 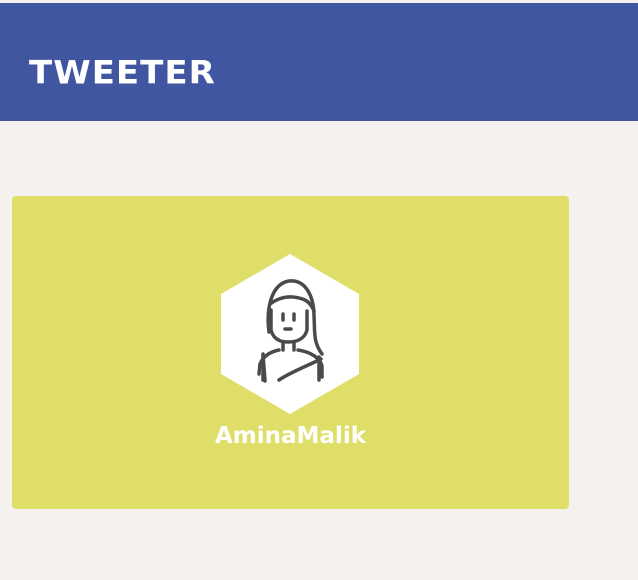 I want to click on username-label: AminaMalik, so click(x=290, y=436).